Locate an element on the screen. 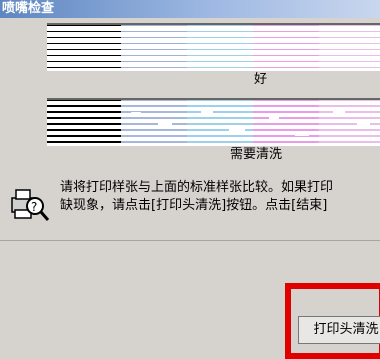 The width and height of the screenshot is (380, 359). printer-help-icon: ? is located at coordinates (29, 204).